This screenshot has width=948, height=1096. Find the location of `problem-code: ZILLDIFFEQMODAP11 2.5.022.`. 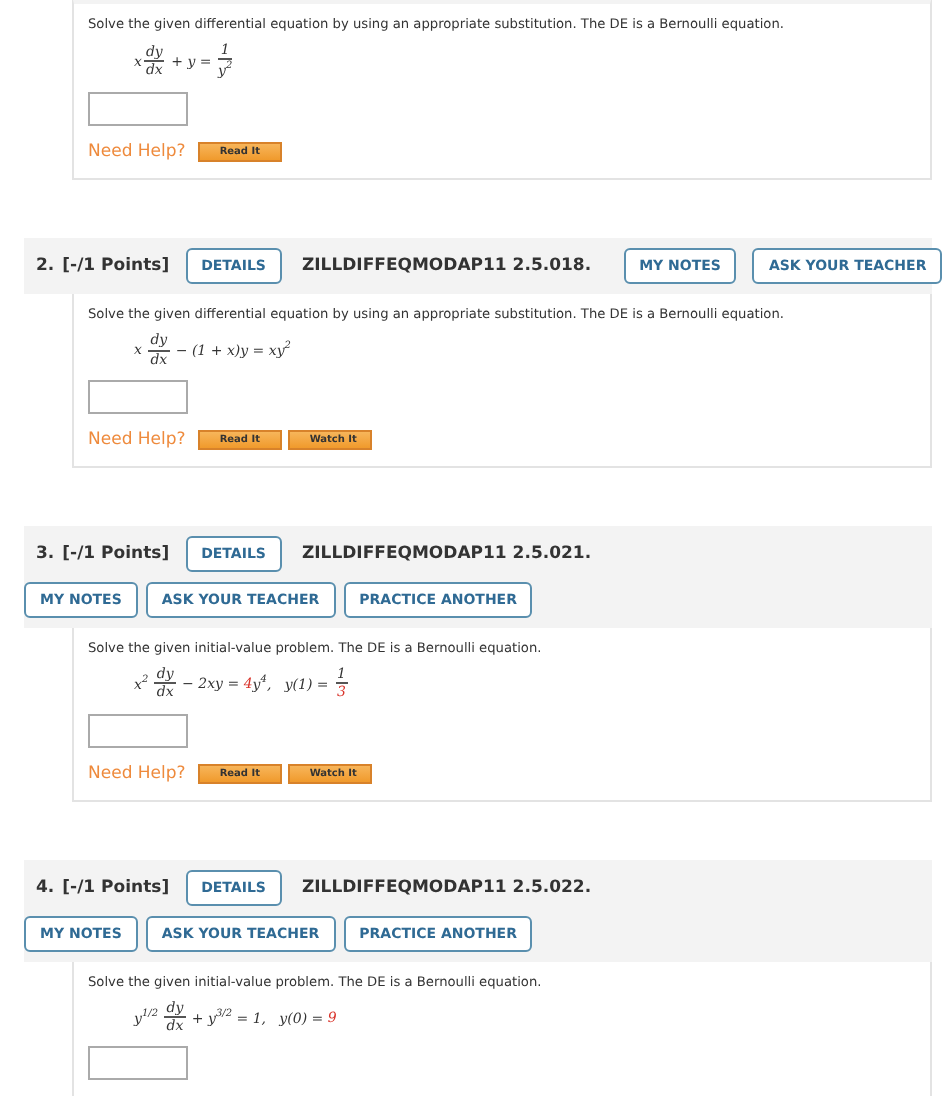

problem-code: ZILLDIFFEQMODAP11 2.5.022. is located at coordinates (446, 887).